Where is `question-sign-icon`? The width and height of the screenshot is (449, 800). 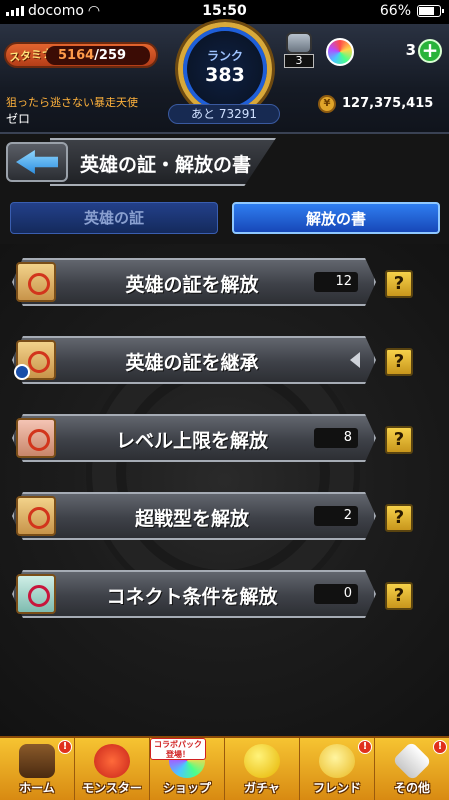
question-sign-icon is located at coordinates (412, 761).